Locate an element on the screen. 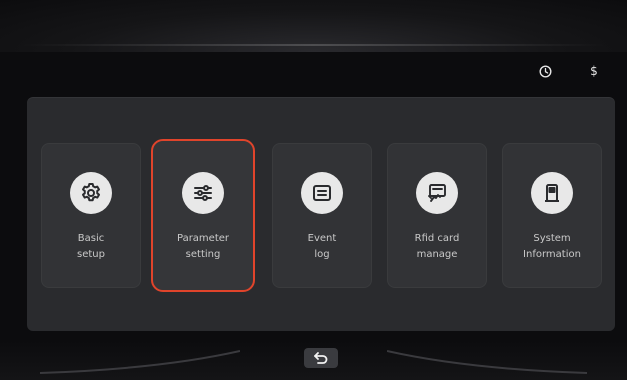 This screenshot has height=380, width=627. menu-item-label: Basic setup is located at coordinates (91, 246).